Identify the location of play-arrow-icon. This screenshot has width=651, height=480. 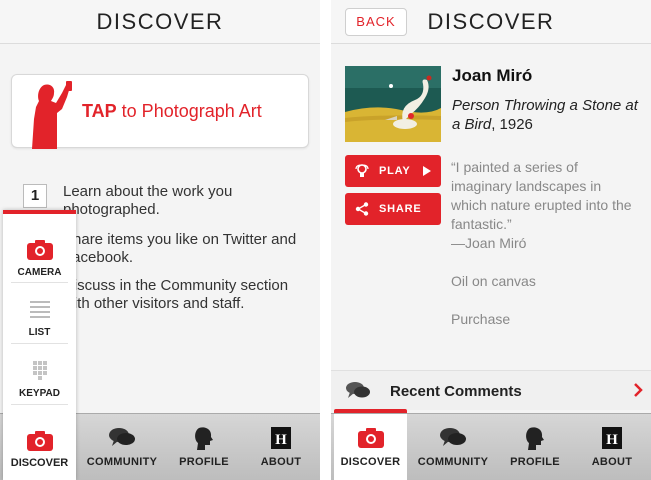
(427, 171).